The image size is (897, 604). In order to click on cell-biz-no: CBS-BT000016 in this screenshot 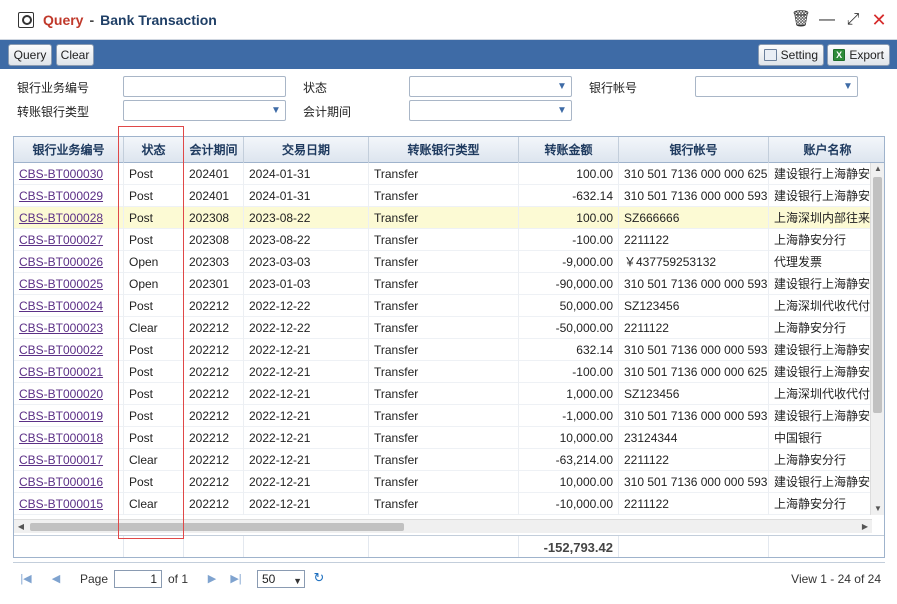, I will do `click(69, 482)`.